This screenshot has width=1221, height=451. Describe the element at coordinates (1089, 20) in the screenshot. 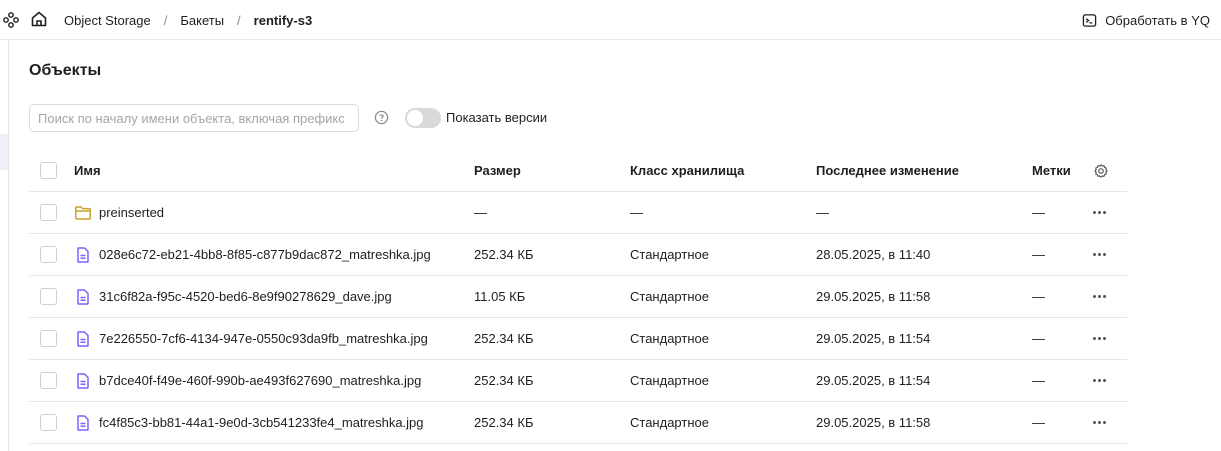

I see `terminal-icon` at that location.